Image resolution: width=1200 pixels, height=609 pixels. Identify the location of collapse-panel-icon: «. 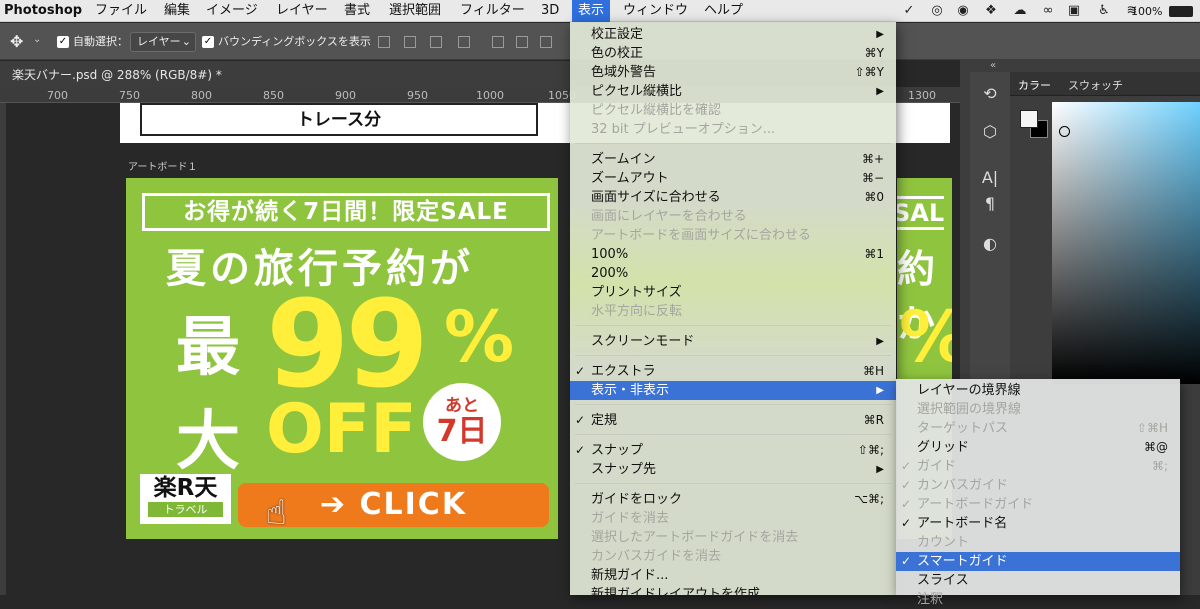
(993, 65).